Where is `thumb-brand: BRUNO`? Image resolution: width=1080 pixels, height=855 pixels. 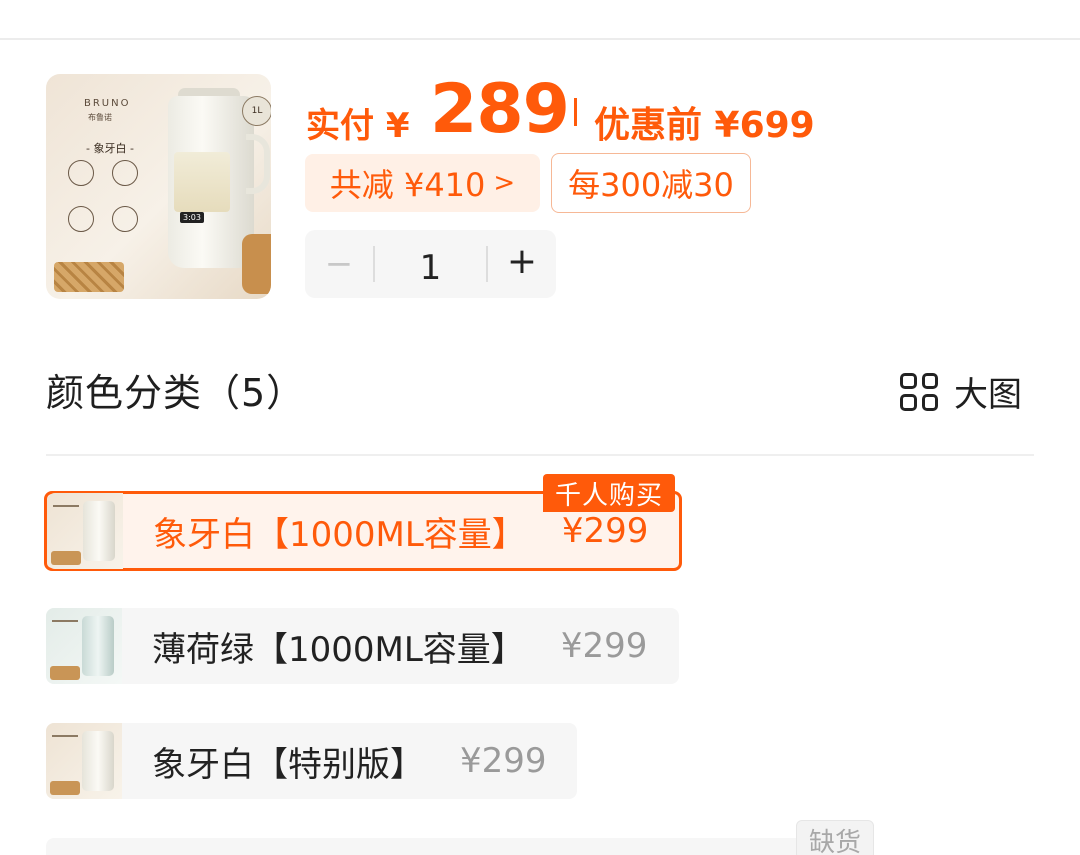
thumb-brand: BRUNO is located at coordinates (107, 103).